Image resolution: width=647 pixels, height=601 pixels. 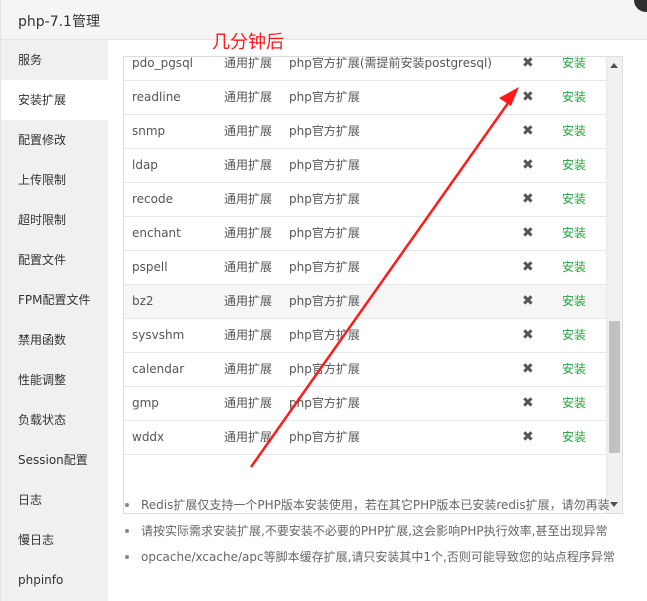 What do you see at coordinates (149, 131) in the screenshot?
I see `extension-name: snmp` at bounding box center [149, 131].